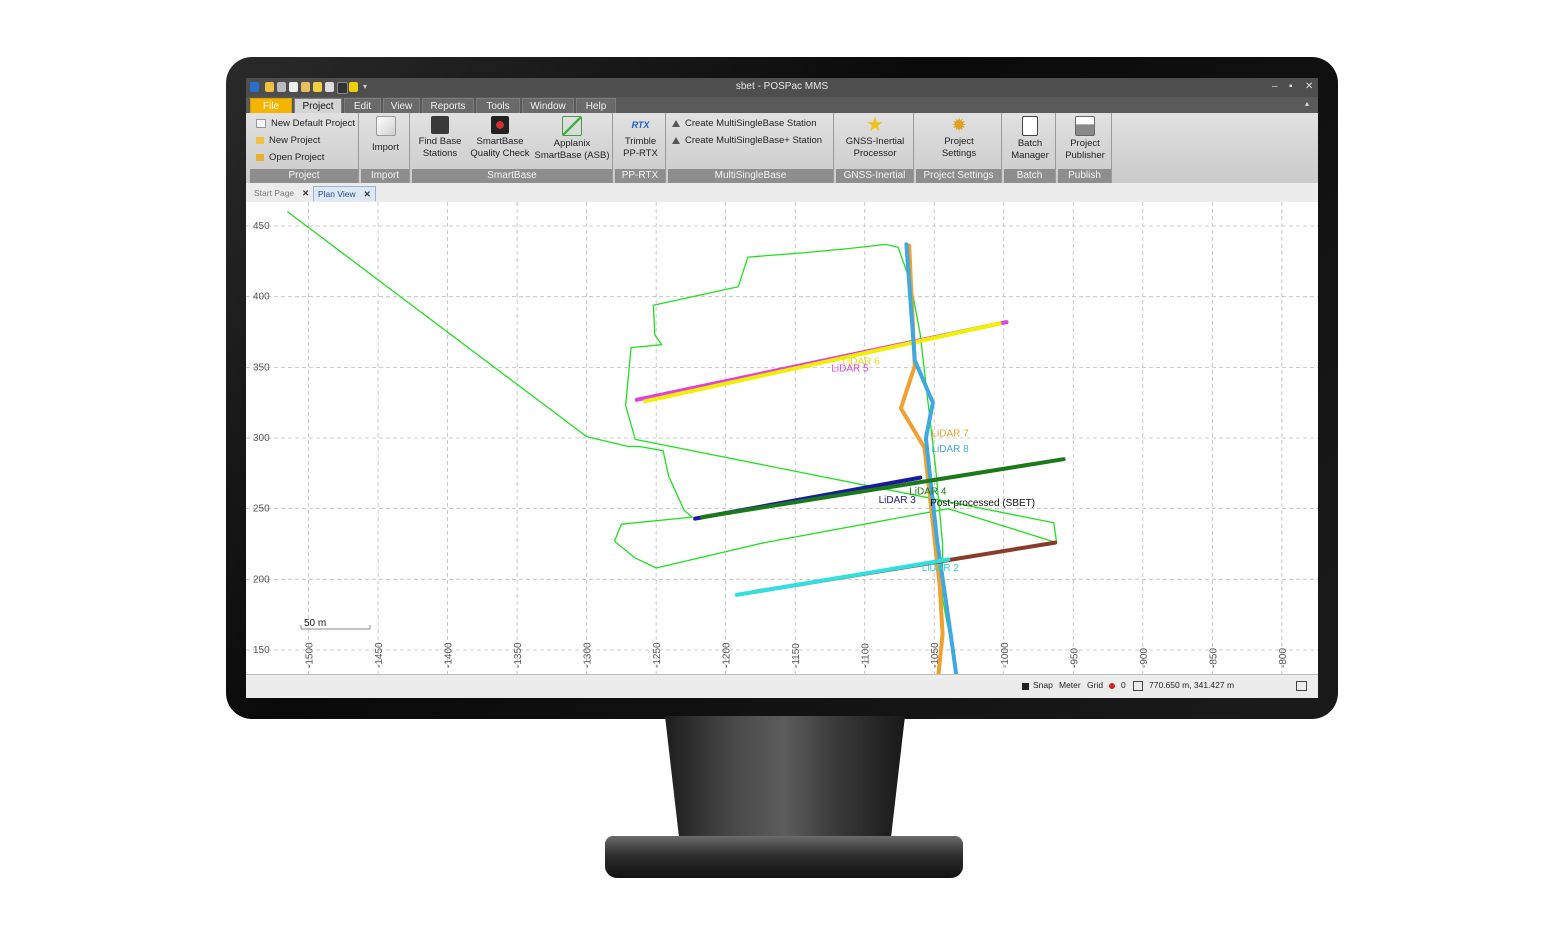  Describe the element at coordinates (959, 125) in the screenshot. I see `gear-icon: ✹` at that location.